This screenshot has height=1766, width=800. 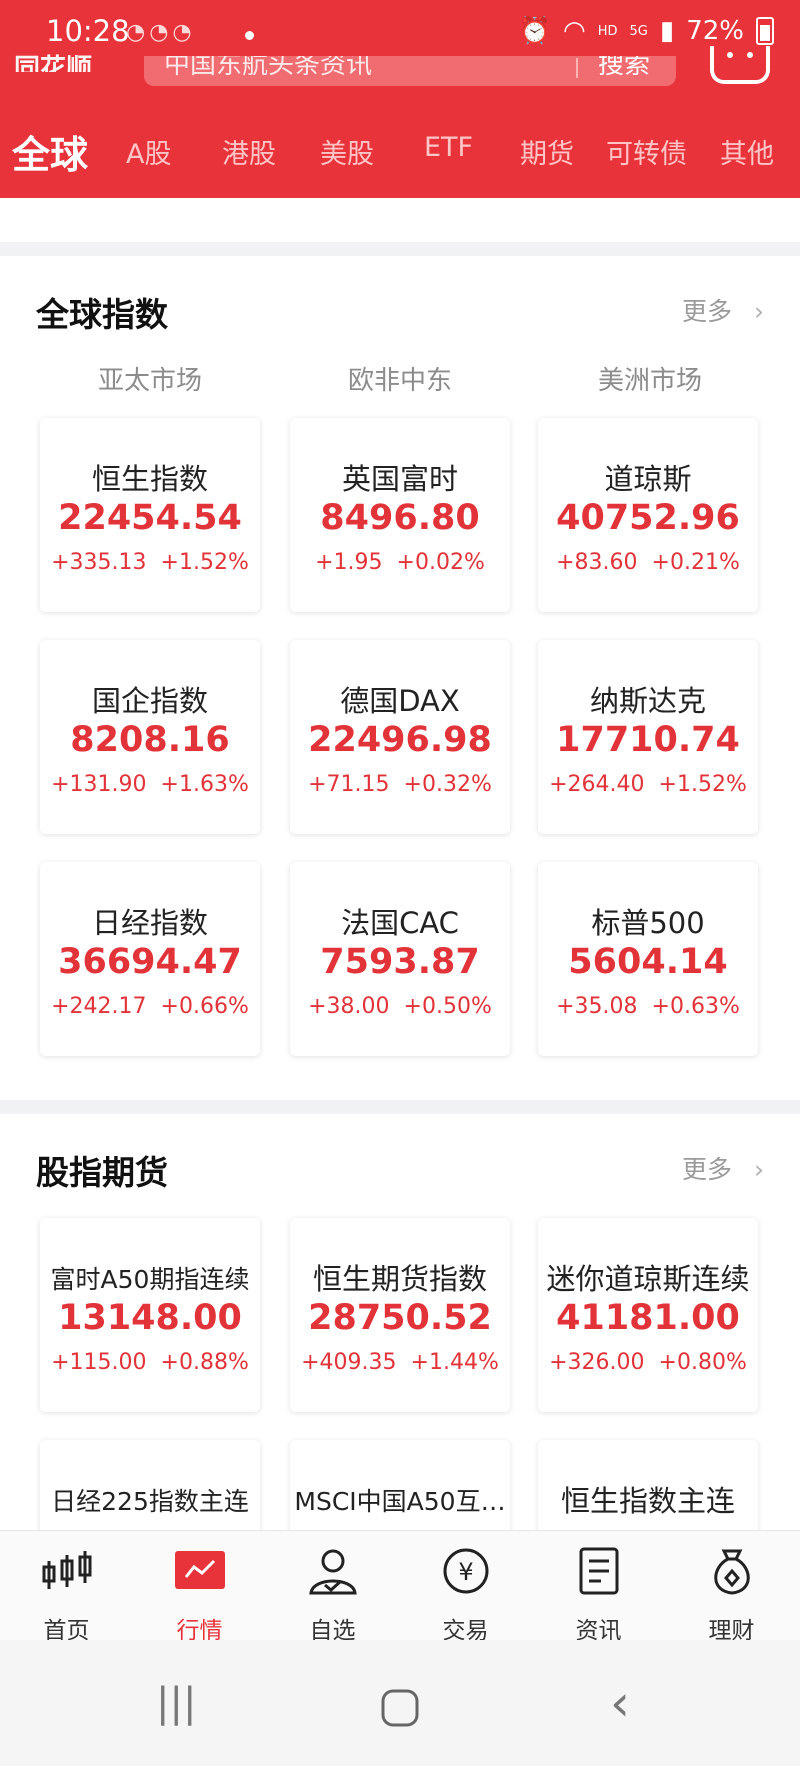 I want to click on index-price: 8208.16, so click(x=150, y=740).